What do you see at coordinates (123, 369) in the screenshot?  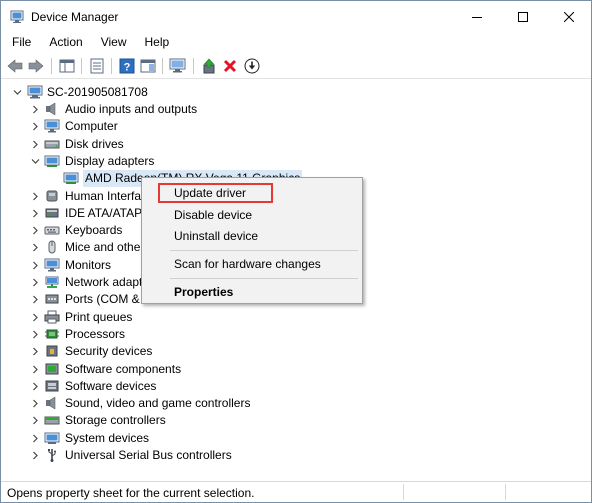 I see `tree-node-label: Software components` at bounding box center [123, 369].